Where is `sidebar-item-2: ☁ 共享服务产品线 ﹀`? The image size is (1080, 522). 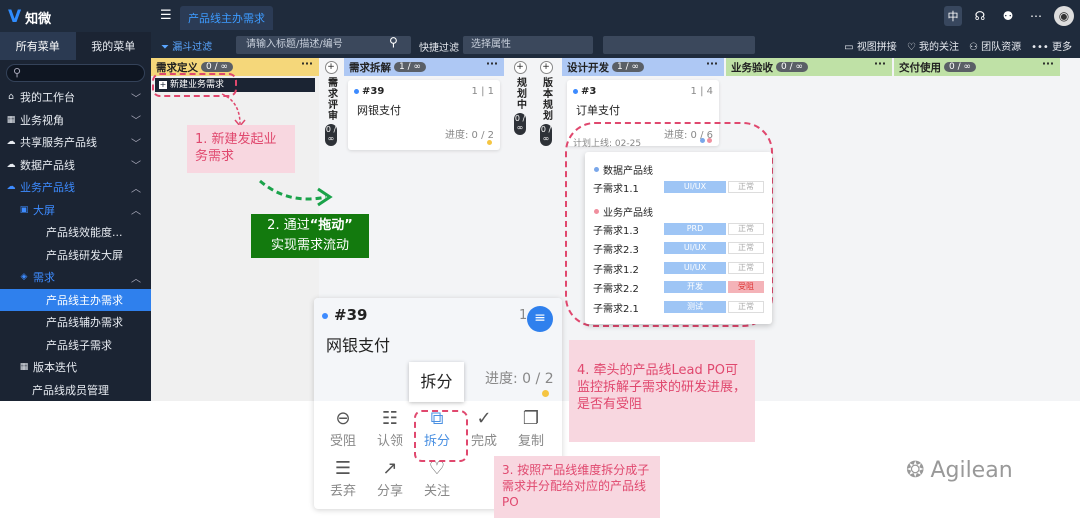 sidebar-item-2: ☁ 共享服务产品线 ﹀ is located at coordinates (75, 142).